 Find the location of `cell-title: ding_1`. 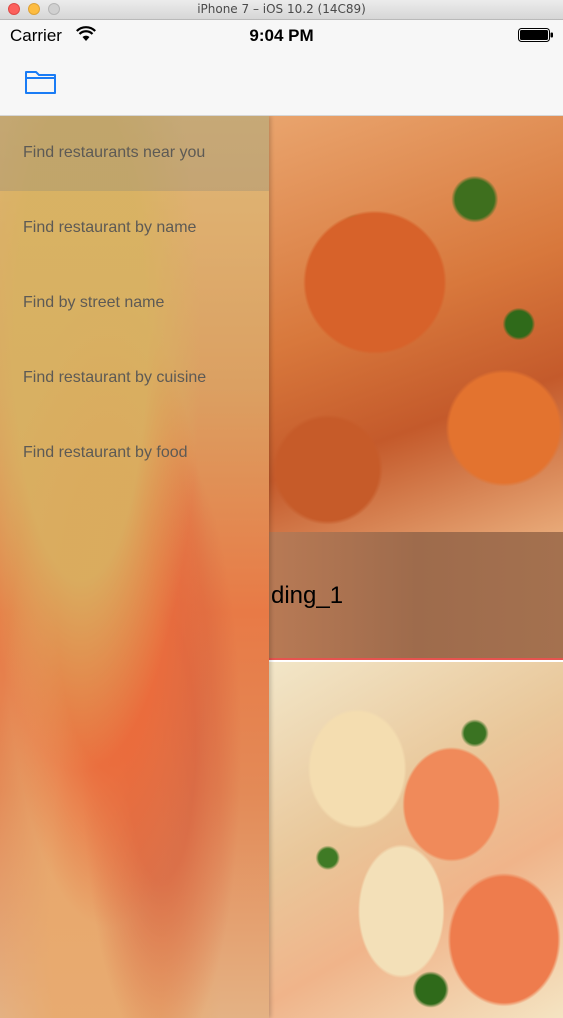

cell-title: ding_1 is located at coordinates (307, 595).